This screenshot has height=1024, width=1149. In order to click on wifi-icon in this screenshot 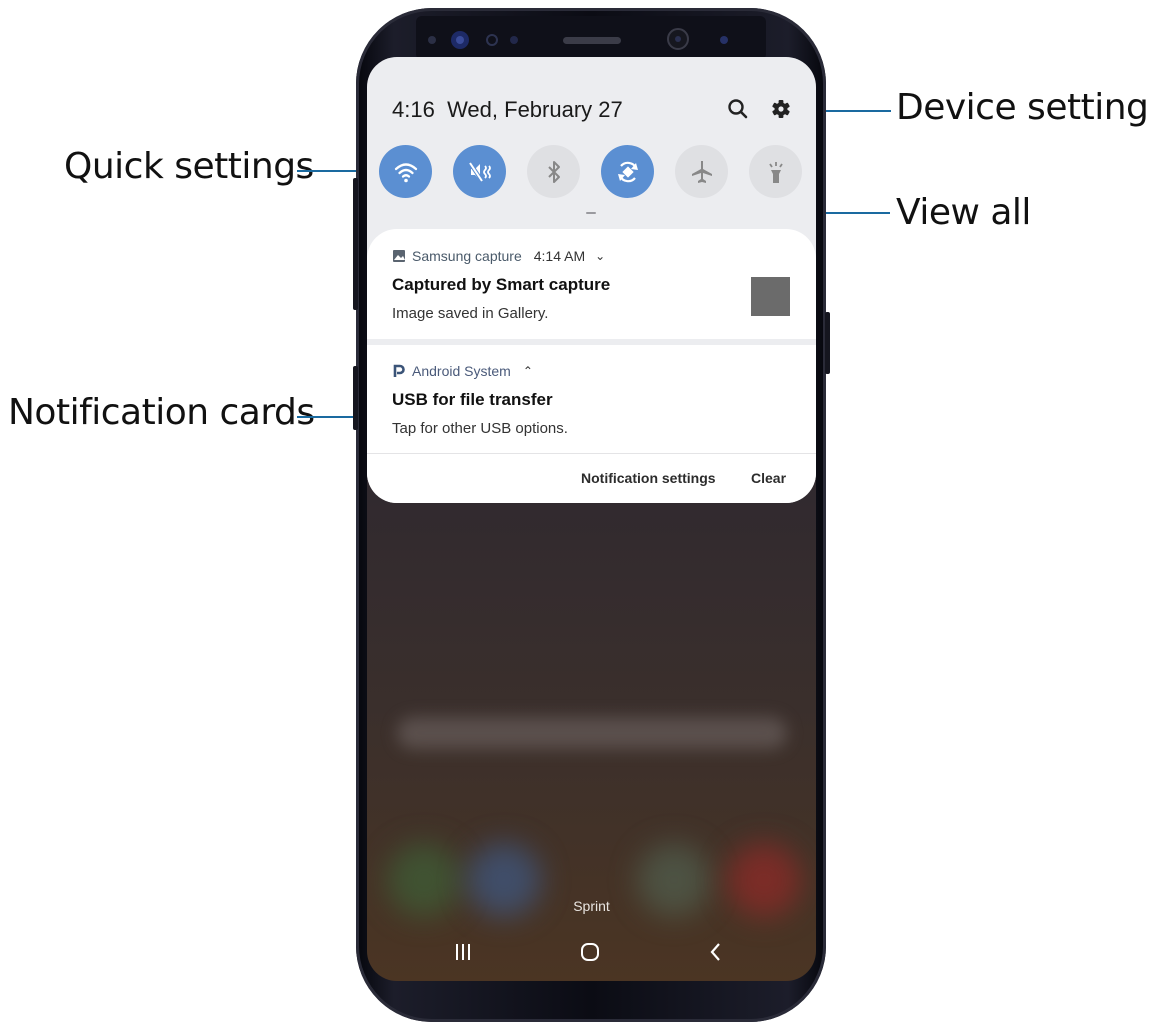, I will do `click(405, 172)`.